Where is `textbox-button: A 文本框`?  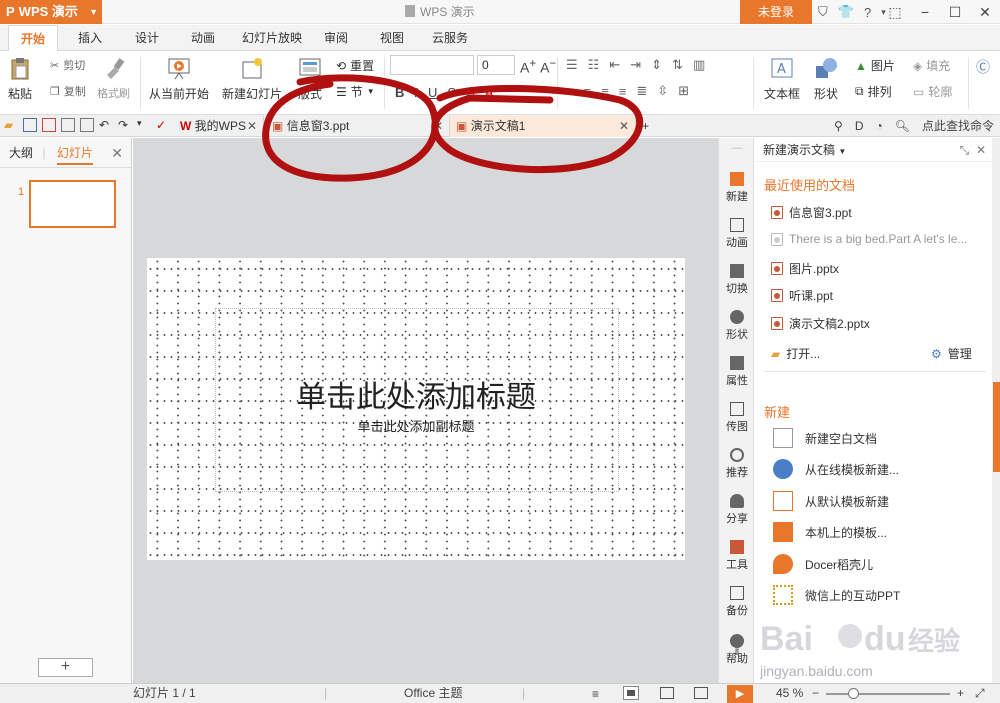
textbox-button: A 文本框 is located at coordinates (782, 79).